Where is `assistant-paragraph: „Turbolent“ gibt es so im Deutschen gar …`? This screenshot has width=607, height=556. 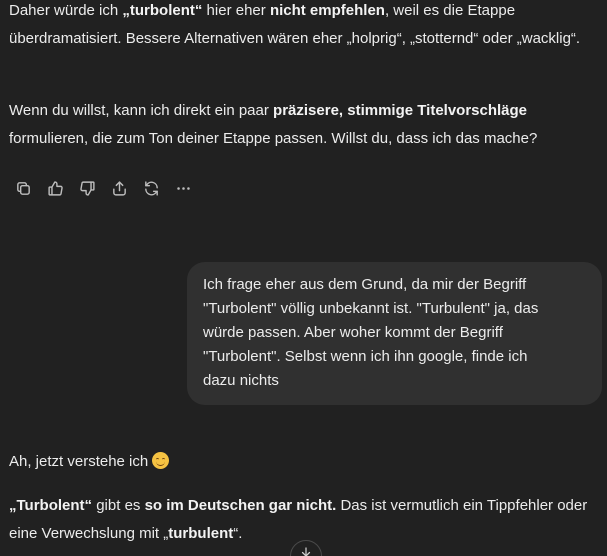
assistant-paragraph: „Turbolent“ gibt es so im Deutschen gar … is located at coordinates (299, 520).